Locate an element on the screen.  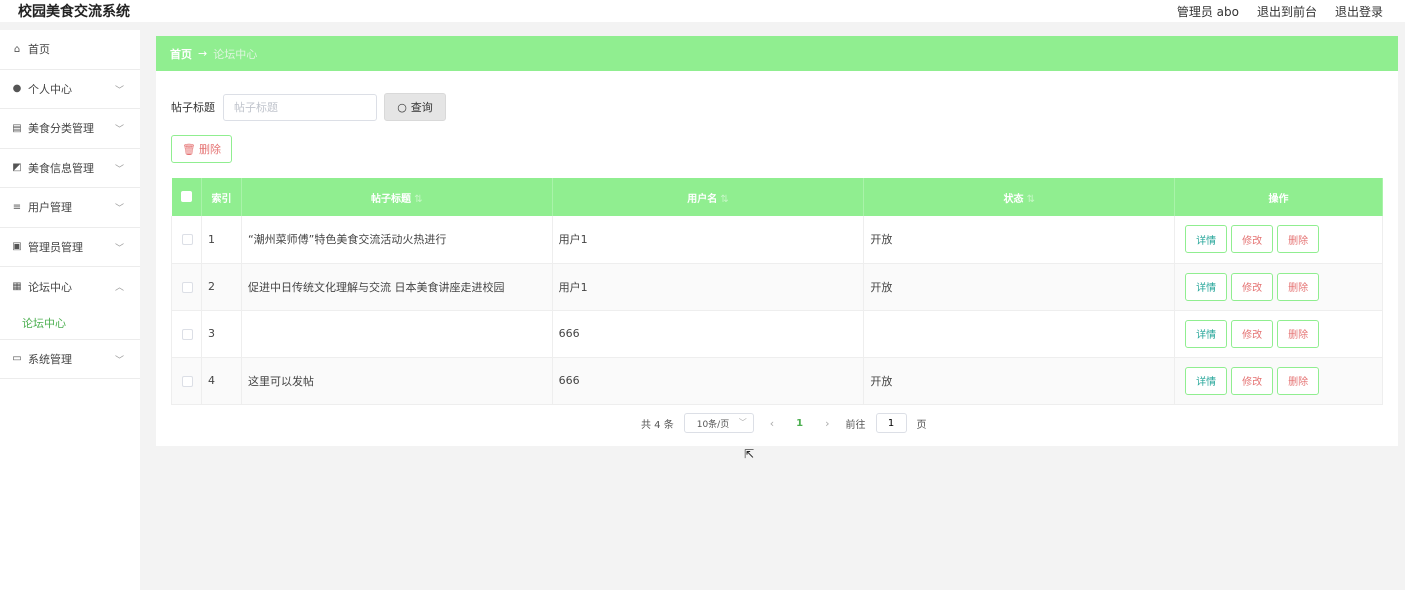
table-row: 1 “潮州菜师傅”特色美食交流活动火热进行 用户1 开放 详情 修改 删除 is located at coordinates (777, 240).